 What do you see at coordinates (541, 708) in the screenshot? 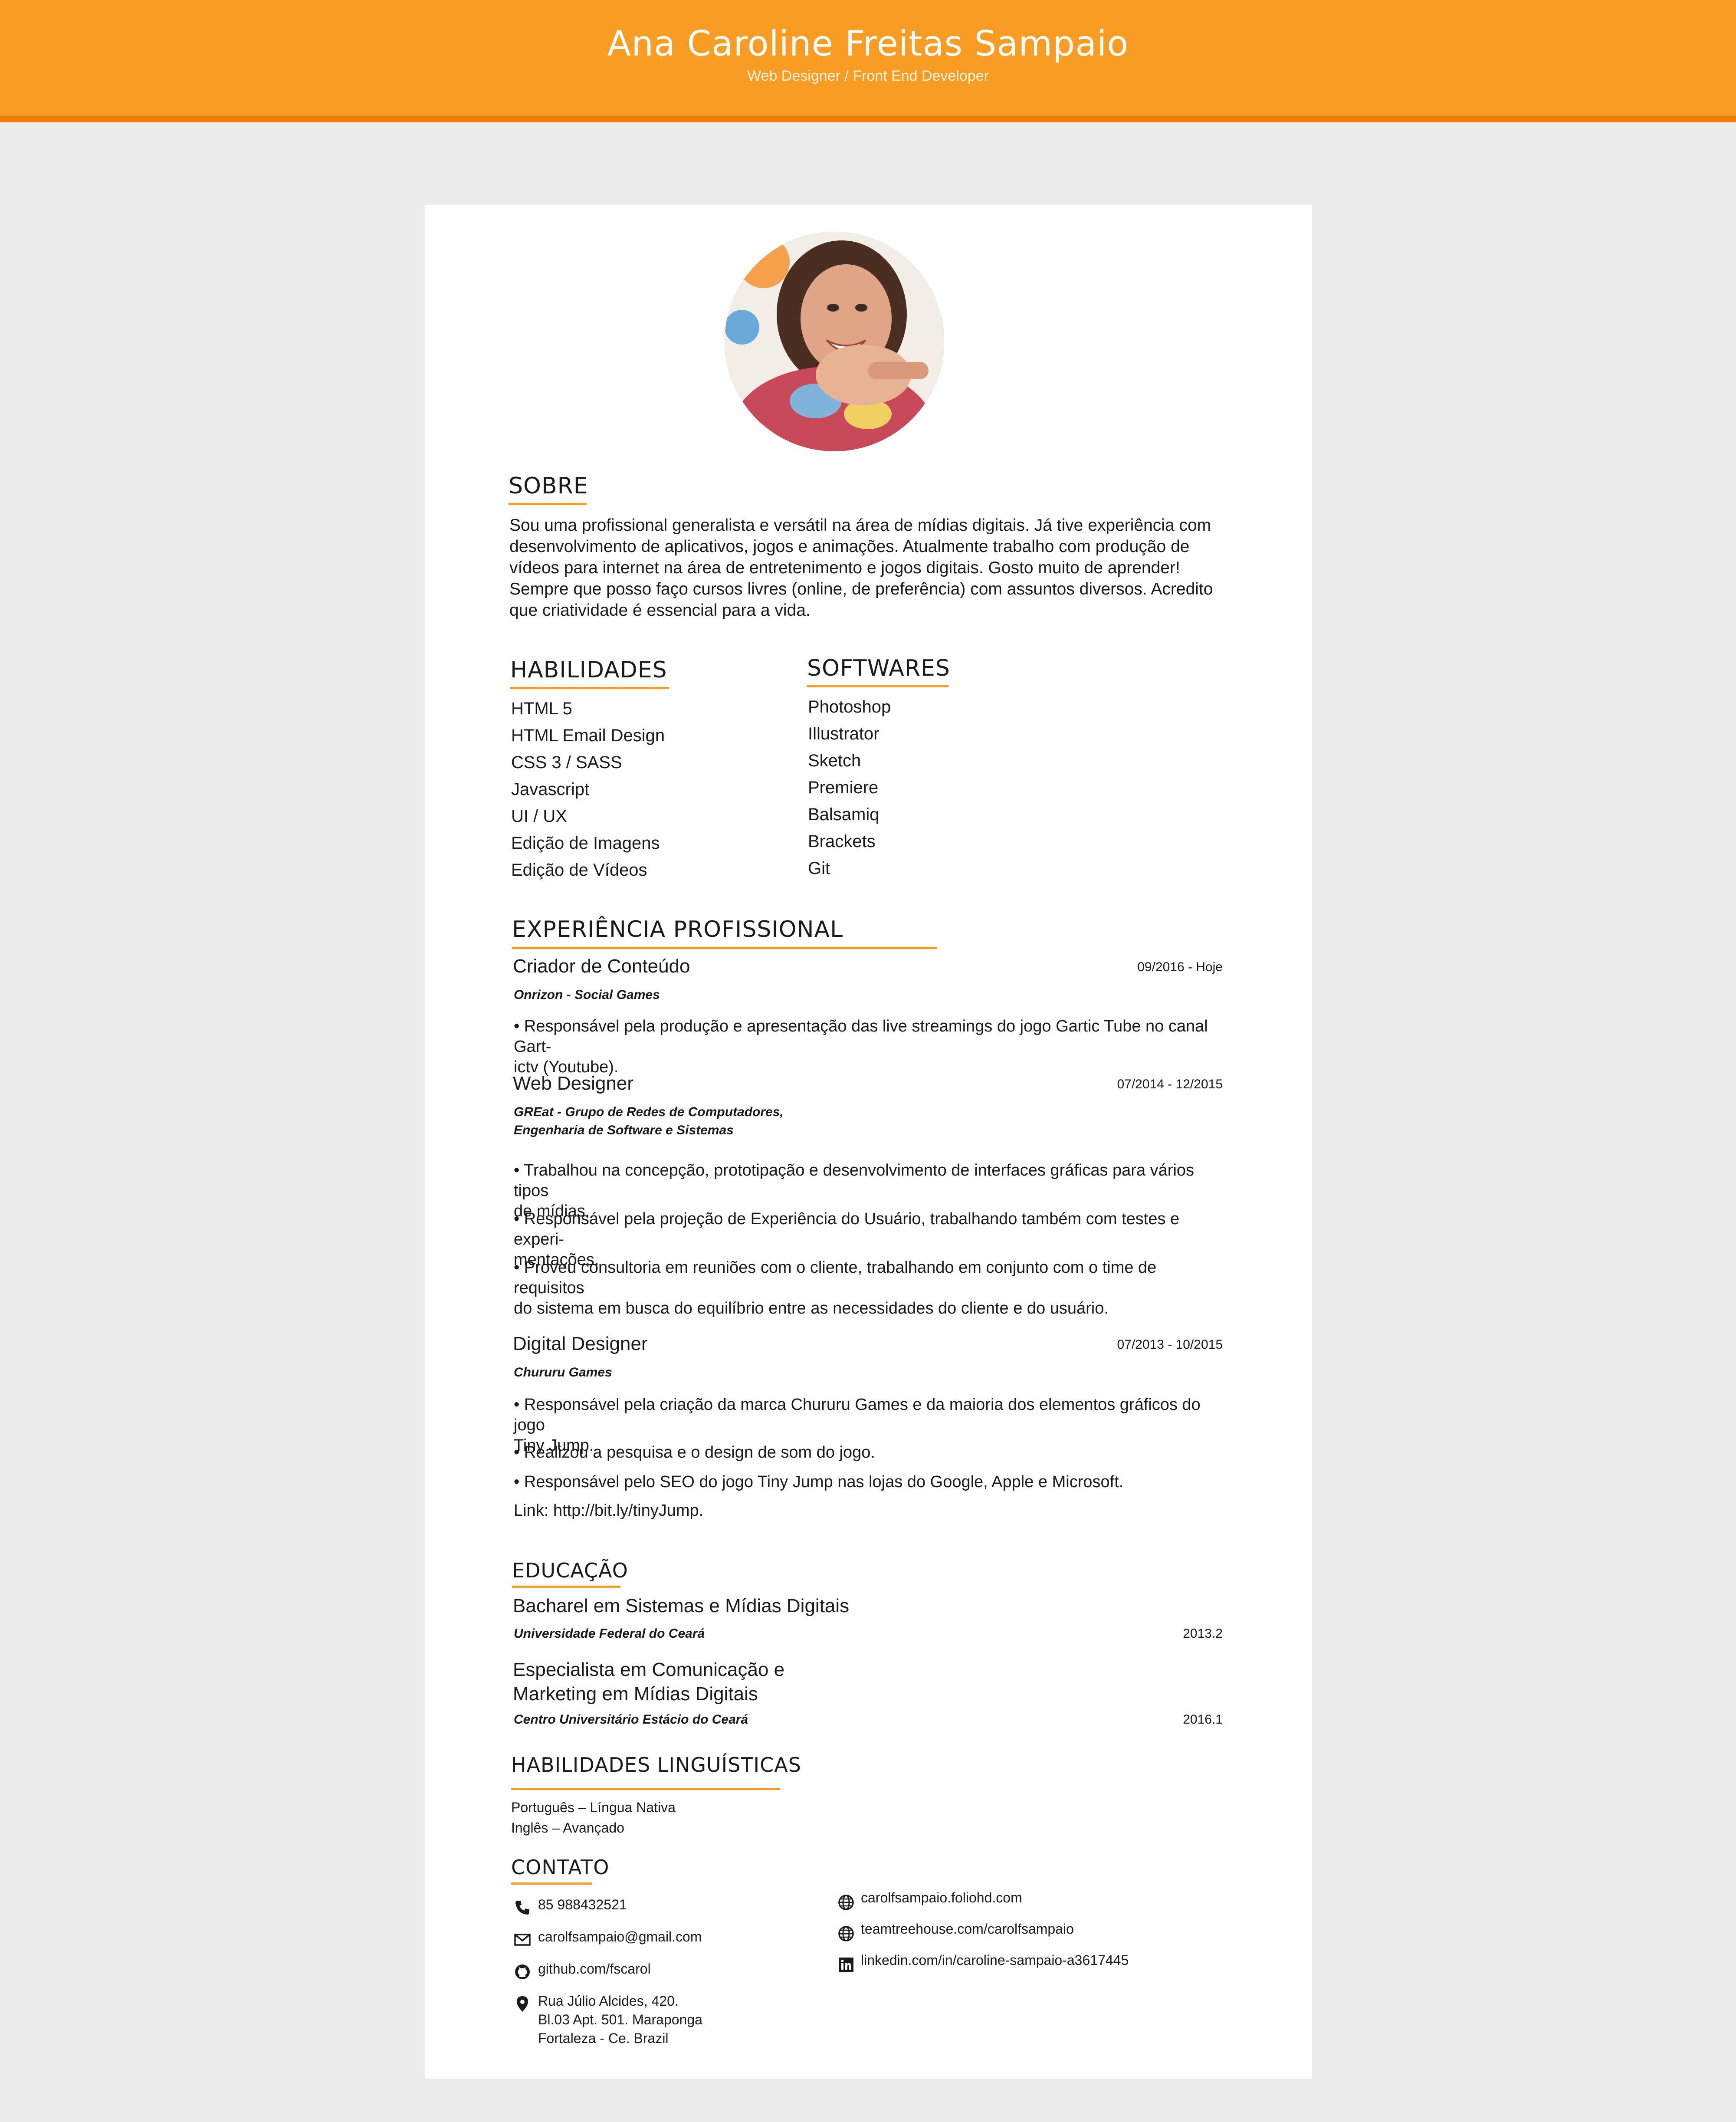
I see `skill-item: HTML 5` at bounding box center [541, 708].